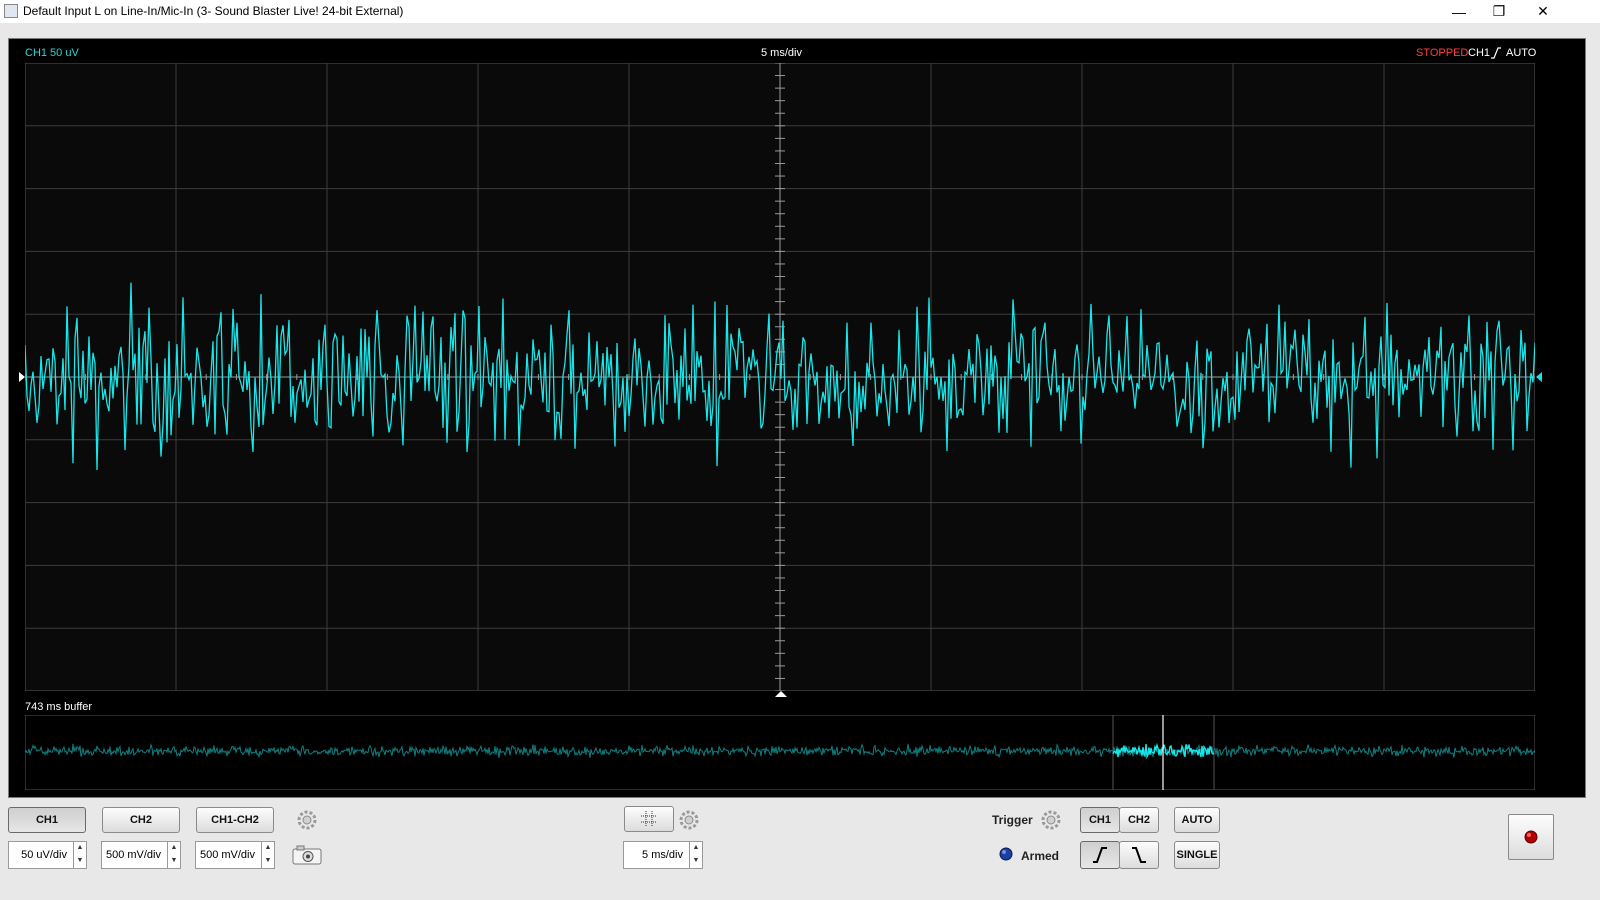  I want to click on java-app-icon, so click(11, 11).